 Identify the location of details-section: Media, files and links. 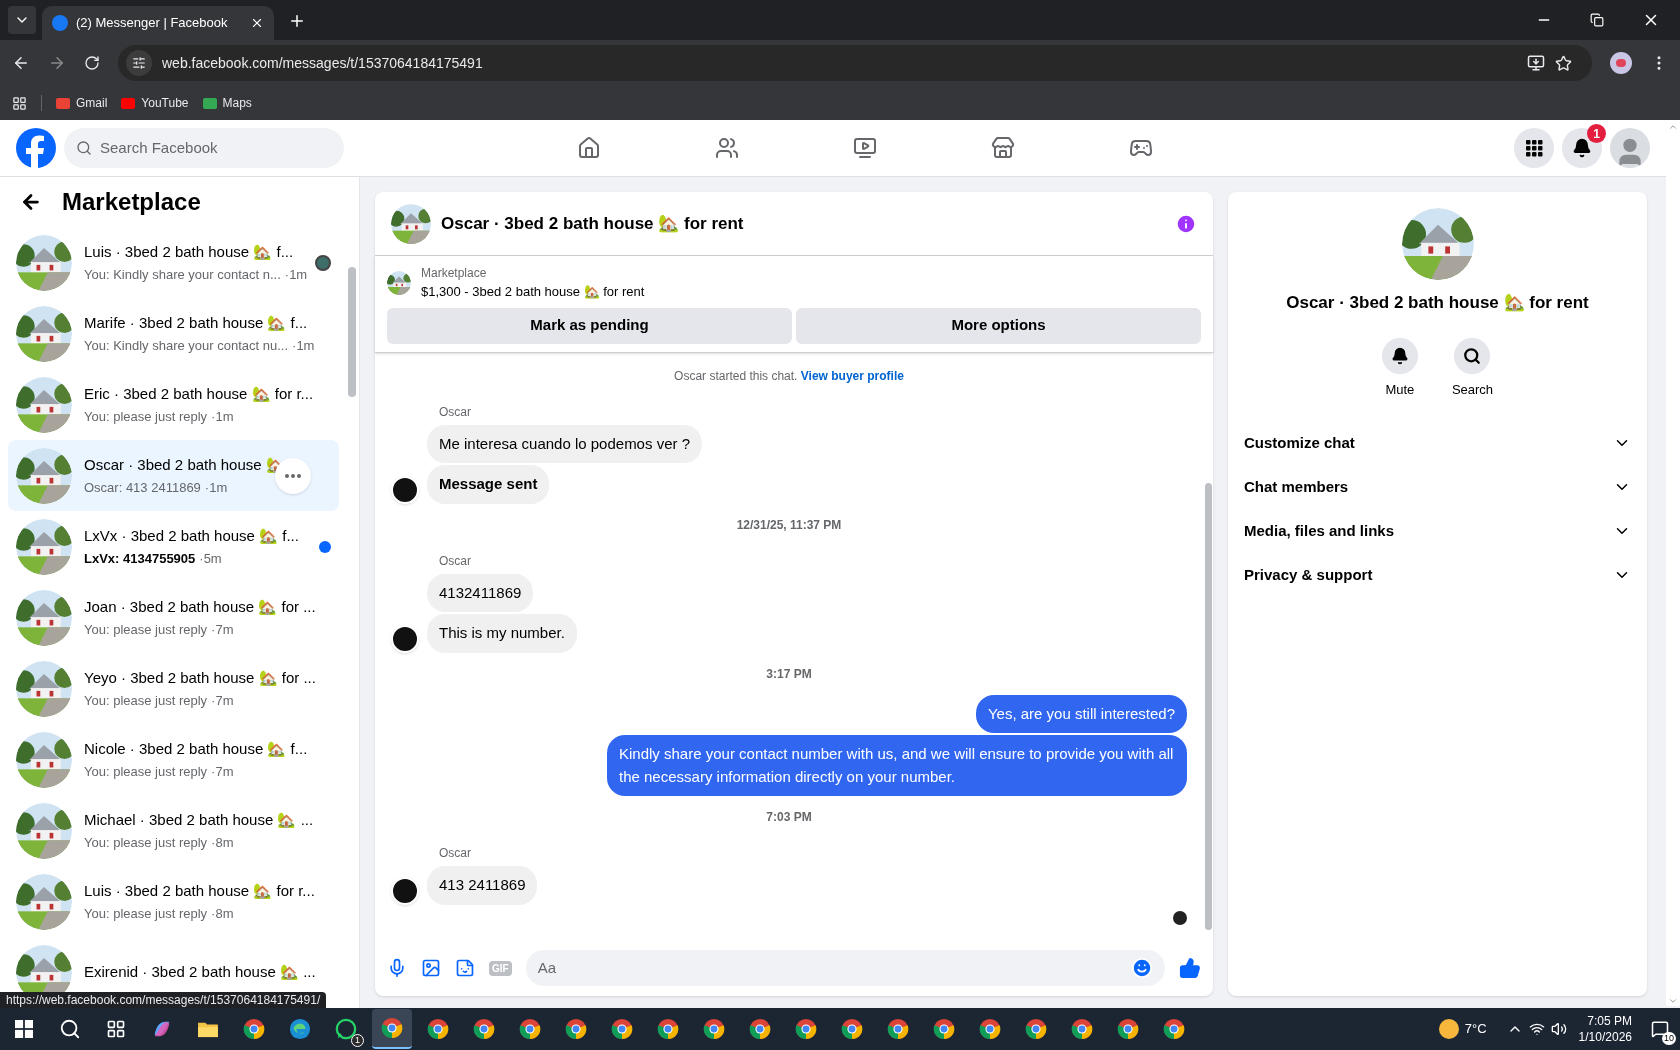
(1437, 531).